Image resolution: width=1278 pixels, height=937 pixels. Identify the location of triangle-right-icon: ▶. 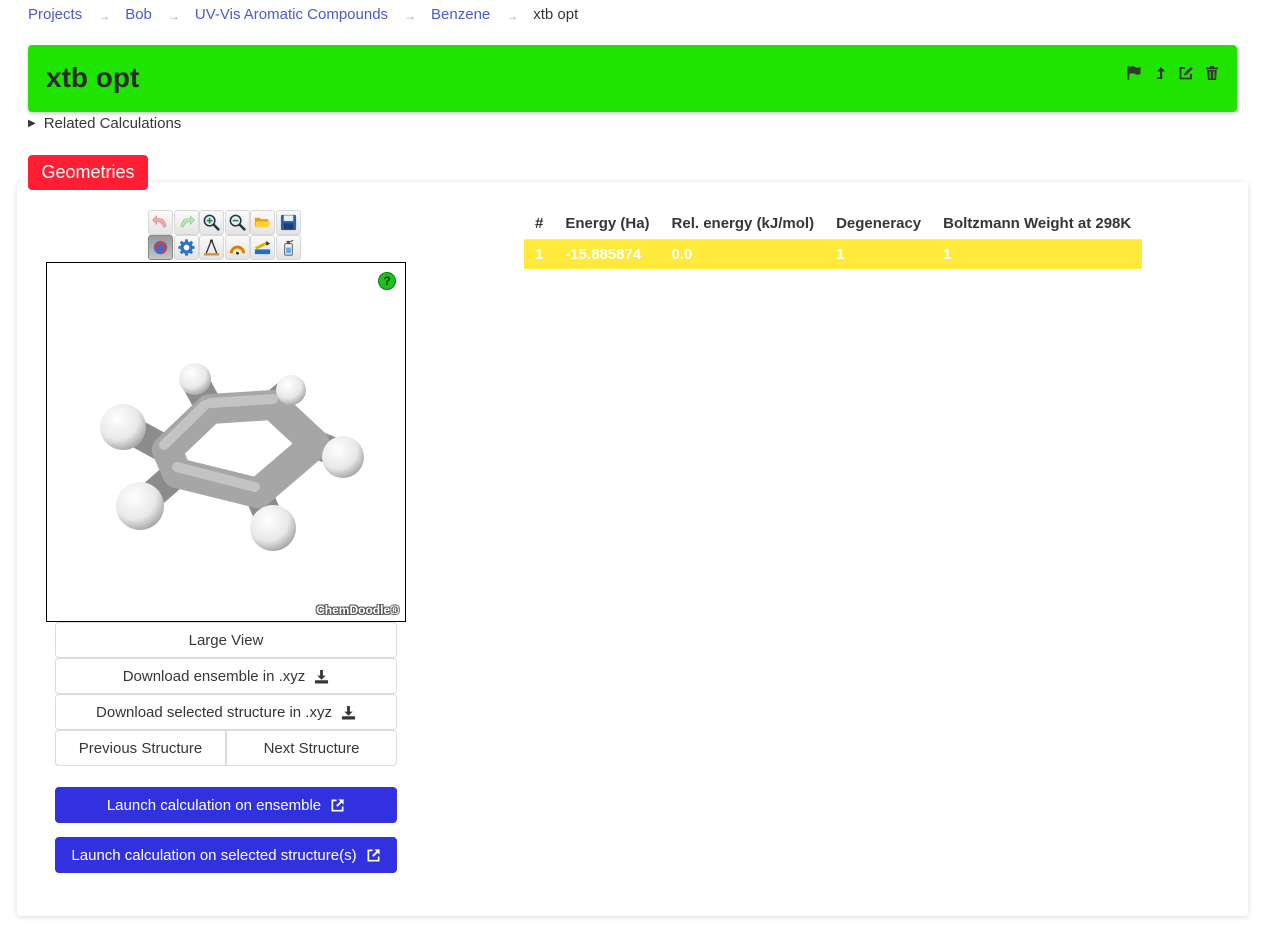
(32, 123).